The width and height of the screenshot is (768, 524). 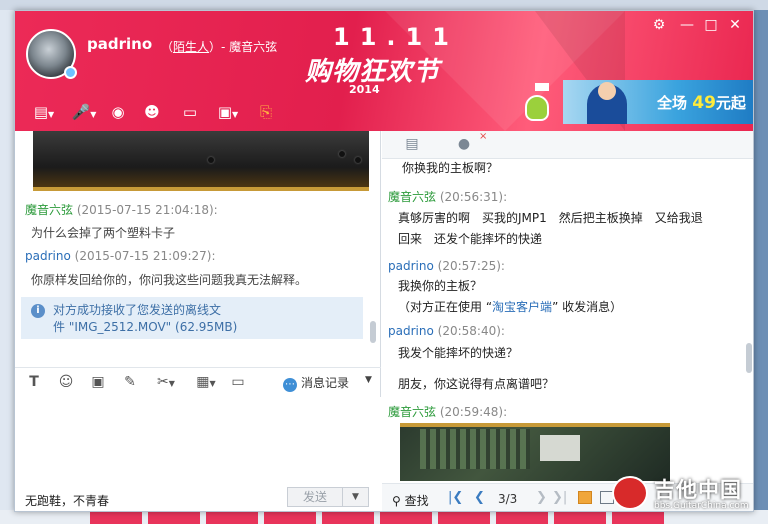 What do you see at coordinates (145, 327) in the screenshot?
I see `notice-line: 件 "IMG_2512.MOV" (62.95MB)` at bounding box center [145, 327].